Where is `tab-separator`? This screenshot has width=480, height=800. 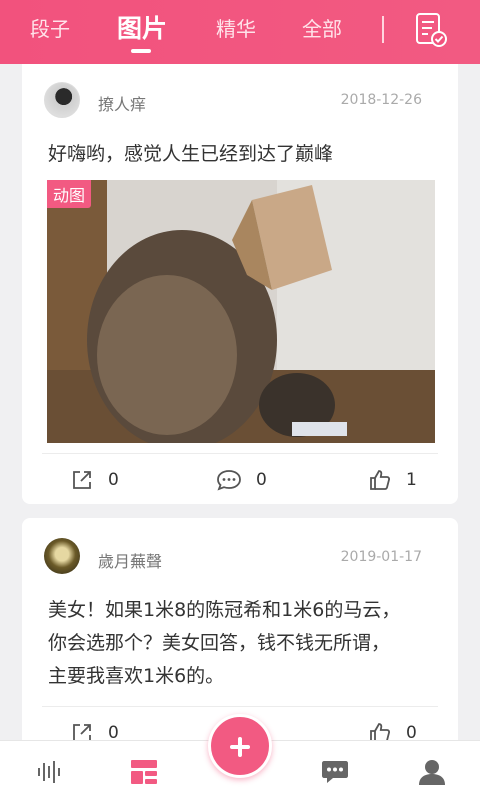
tab-separator is located at coordinates (383, 29).